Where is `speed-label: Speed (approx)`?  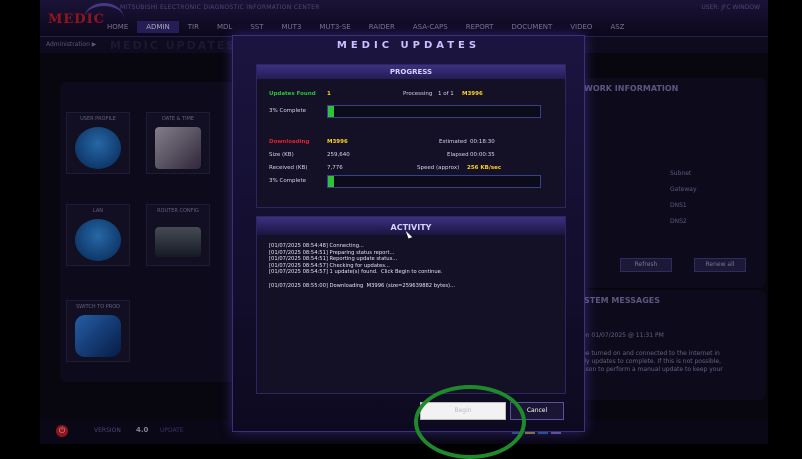
speed-label: Speed (approx) is located at coordinates (438, 168).